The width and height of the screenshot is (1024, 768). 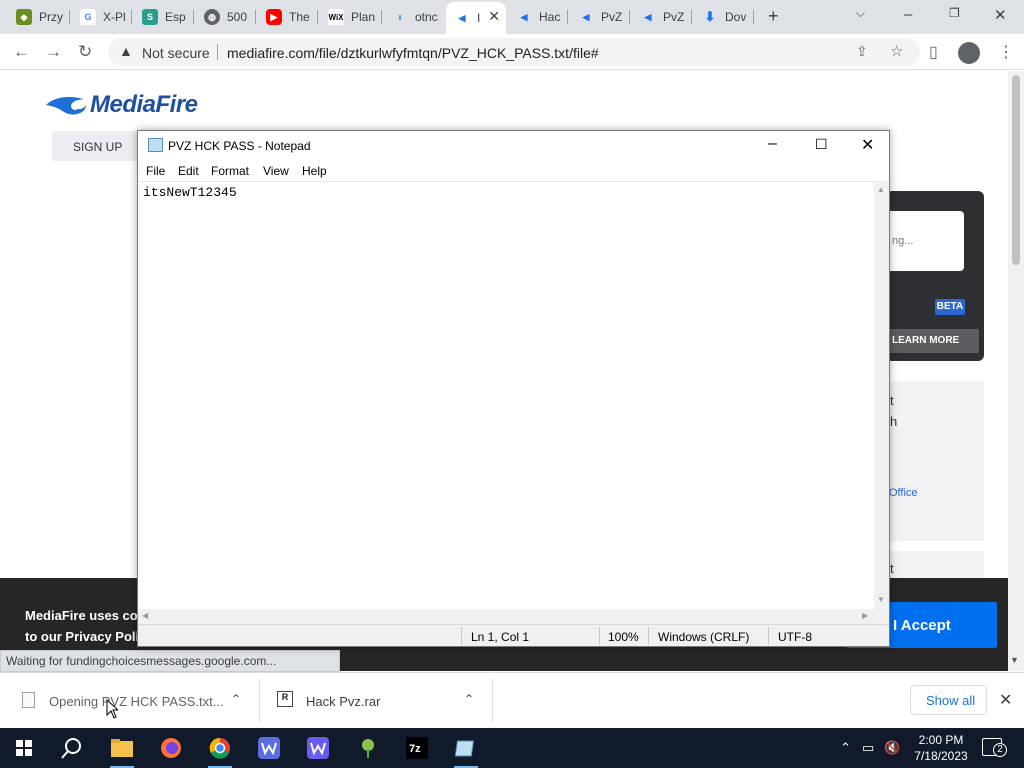 I want to click on notification-center-button: 2, so click(x=994, y=747).